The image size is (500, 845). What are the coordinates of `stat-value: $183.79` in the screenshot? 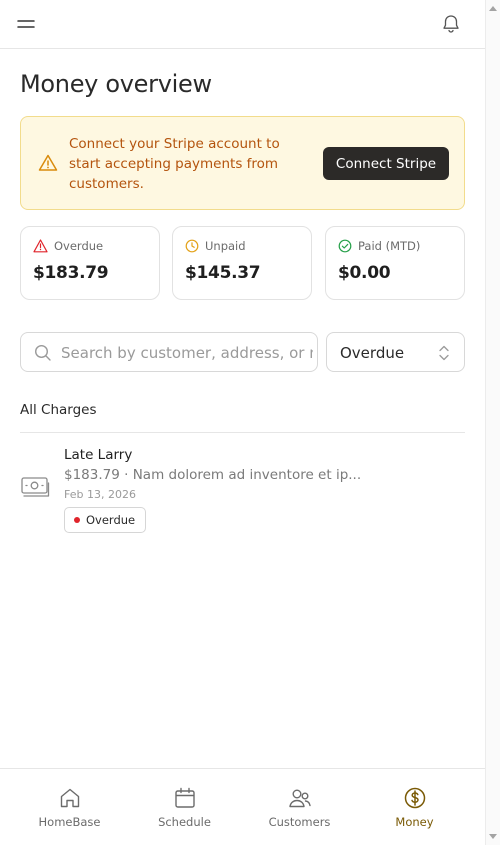 It's located at (71, 273).